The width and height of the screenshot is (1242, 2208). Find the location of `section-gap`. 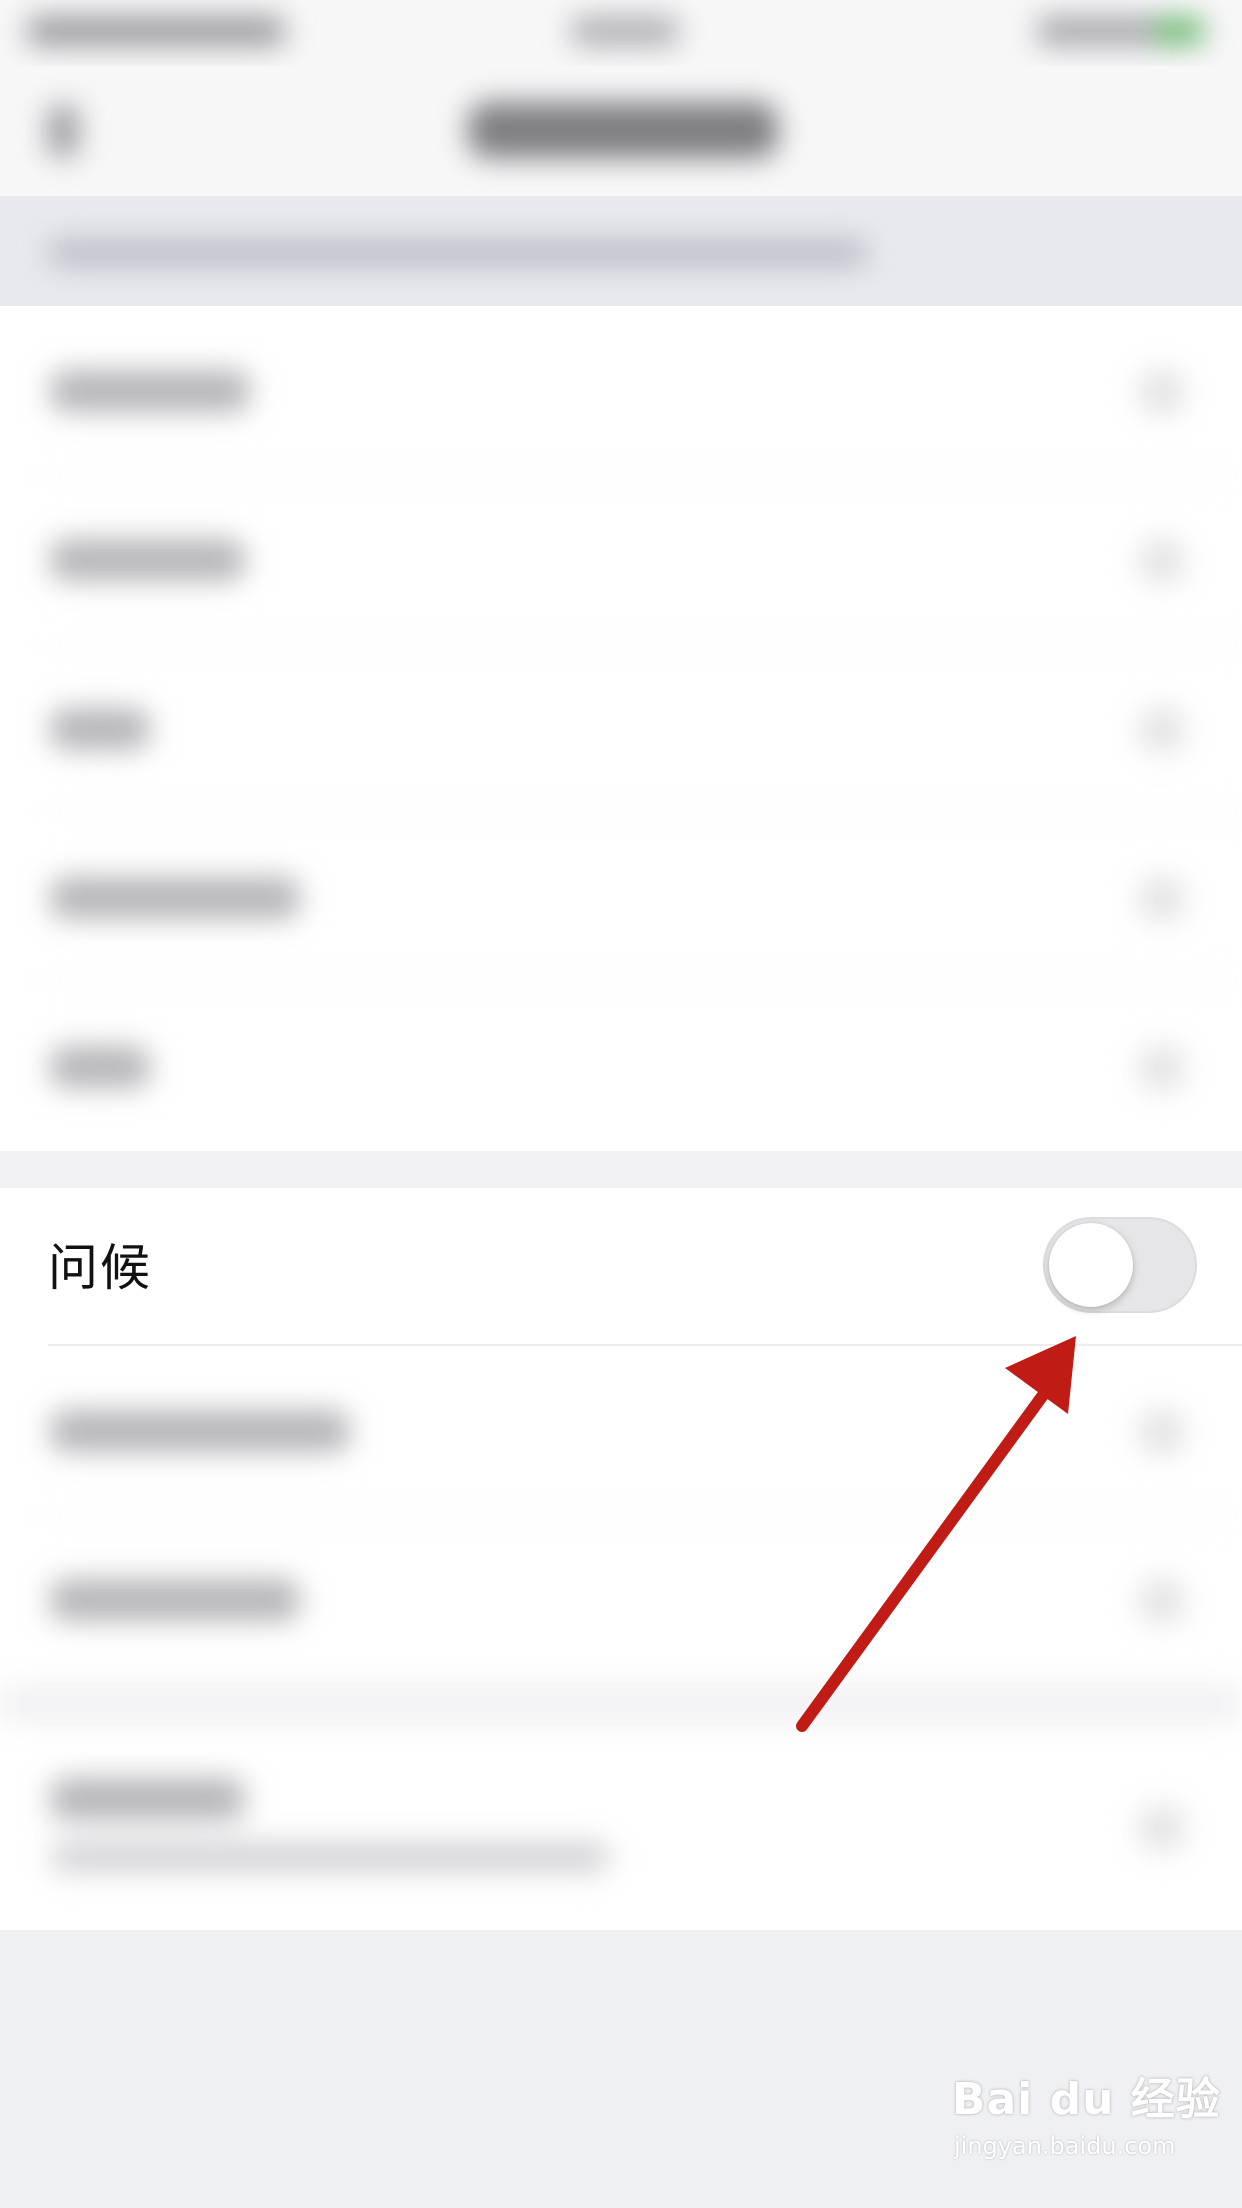

section-gap is located at coordinates (621, 1704).